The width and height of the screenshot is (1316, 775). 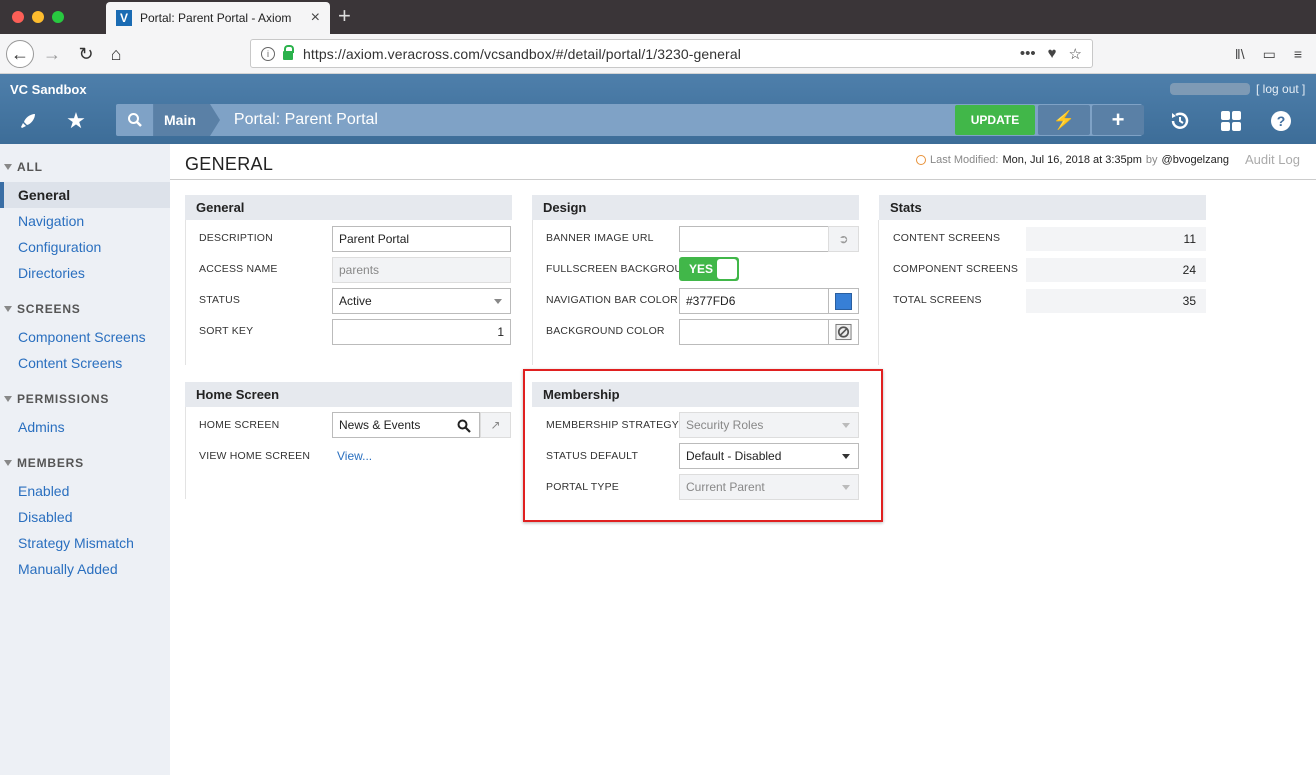 I want to click on navigation-bar-color-label: NAVIGATION BAR COLOR, so click(x=612, y=300).